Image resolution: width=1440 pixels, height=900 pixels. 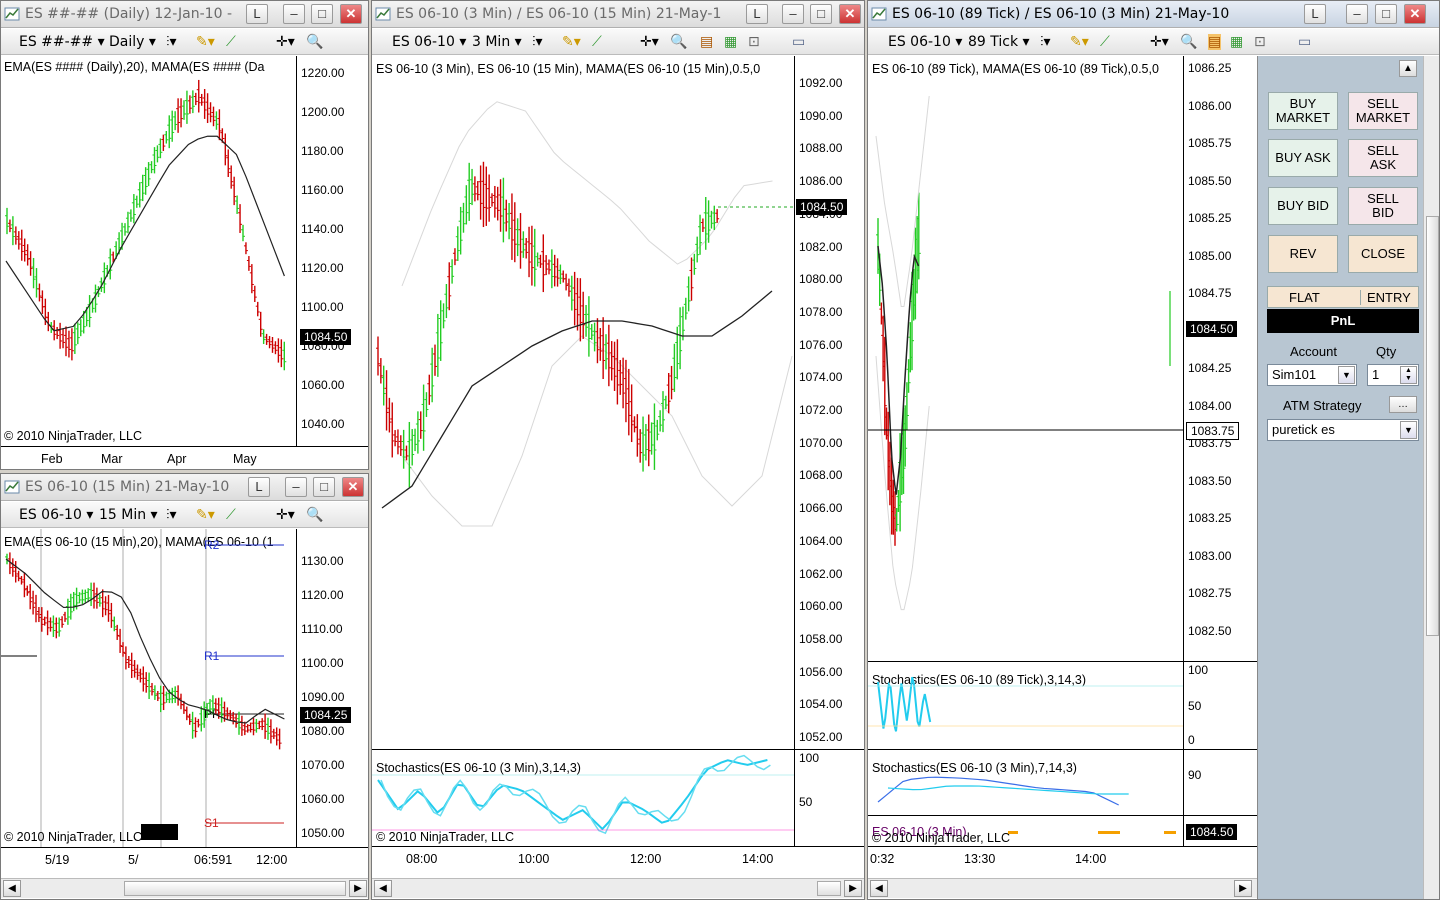 I want to click on buy-market-button: BUY MARKET, so click(x=1303, y=111).